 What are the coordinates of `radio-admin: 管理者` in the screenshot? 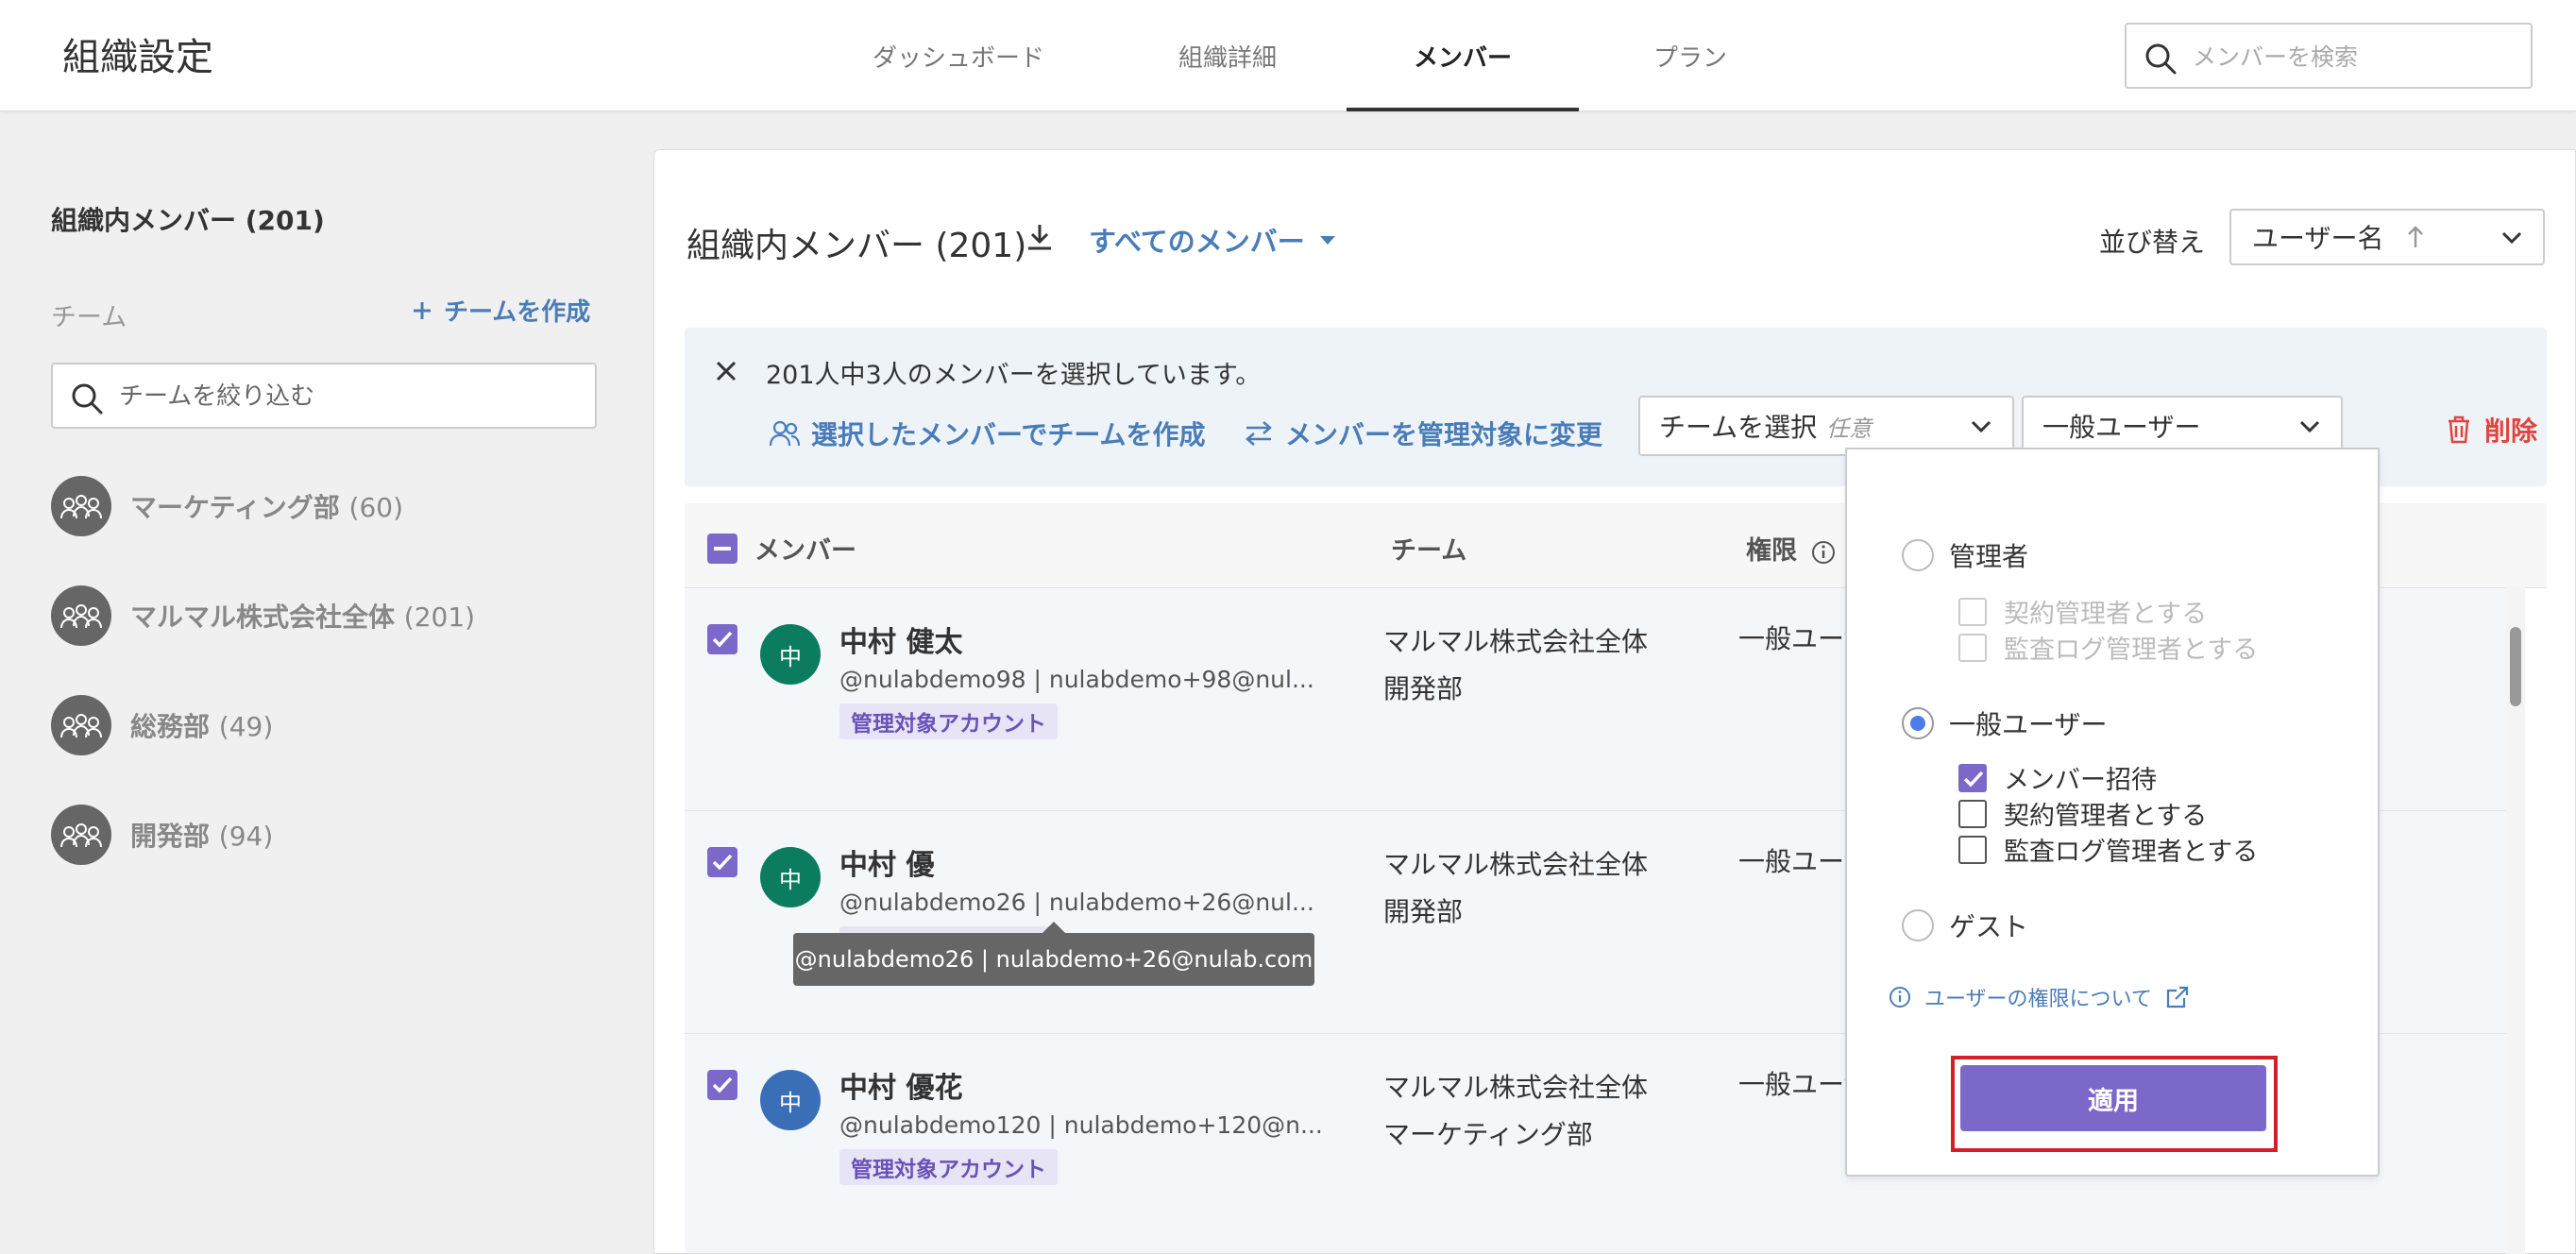 It's located at (1965, 555).